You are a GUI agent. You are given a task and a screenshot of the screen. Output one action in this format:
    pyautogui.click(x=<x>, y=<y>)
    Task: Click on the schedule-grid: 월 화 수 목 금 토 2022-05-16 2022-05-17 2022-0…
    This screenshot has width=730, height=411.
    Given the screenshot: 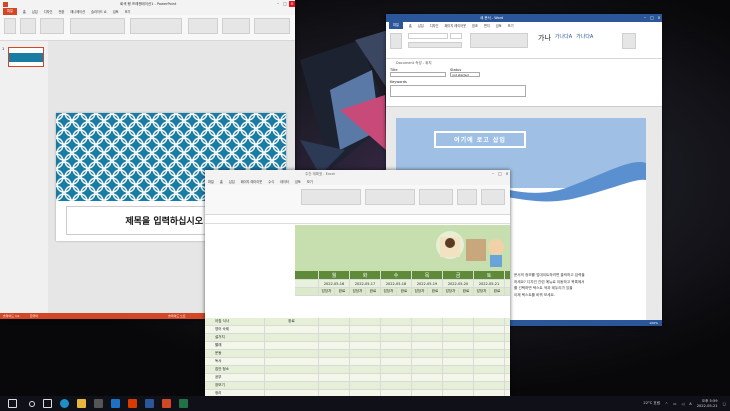 What is the action you would take?
    pyautogui.click(x=402, y=283)
    